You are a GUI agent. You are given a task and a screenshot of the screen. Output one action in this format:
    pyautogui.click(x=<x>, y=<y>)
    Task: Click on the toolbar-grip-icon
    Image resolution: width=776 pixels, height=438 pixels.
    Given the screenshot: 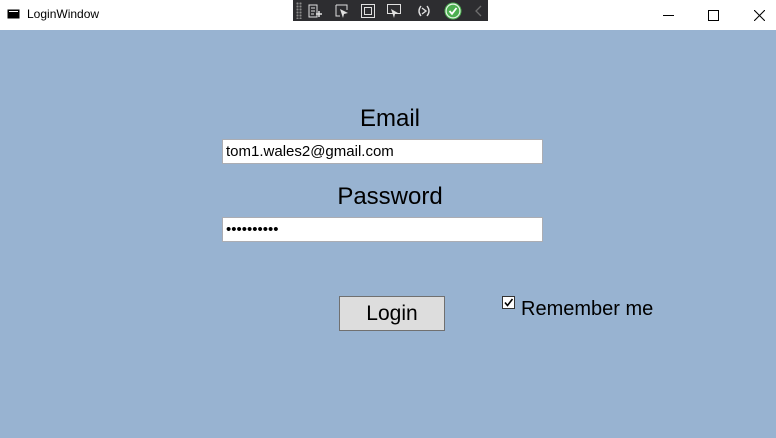 What is the action you would take?
    pyautogui.click(x=299, y=10)
    